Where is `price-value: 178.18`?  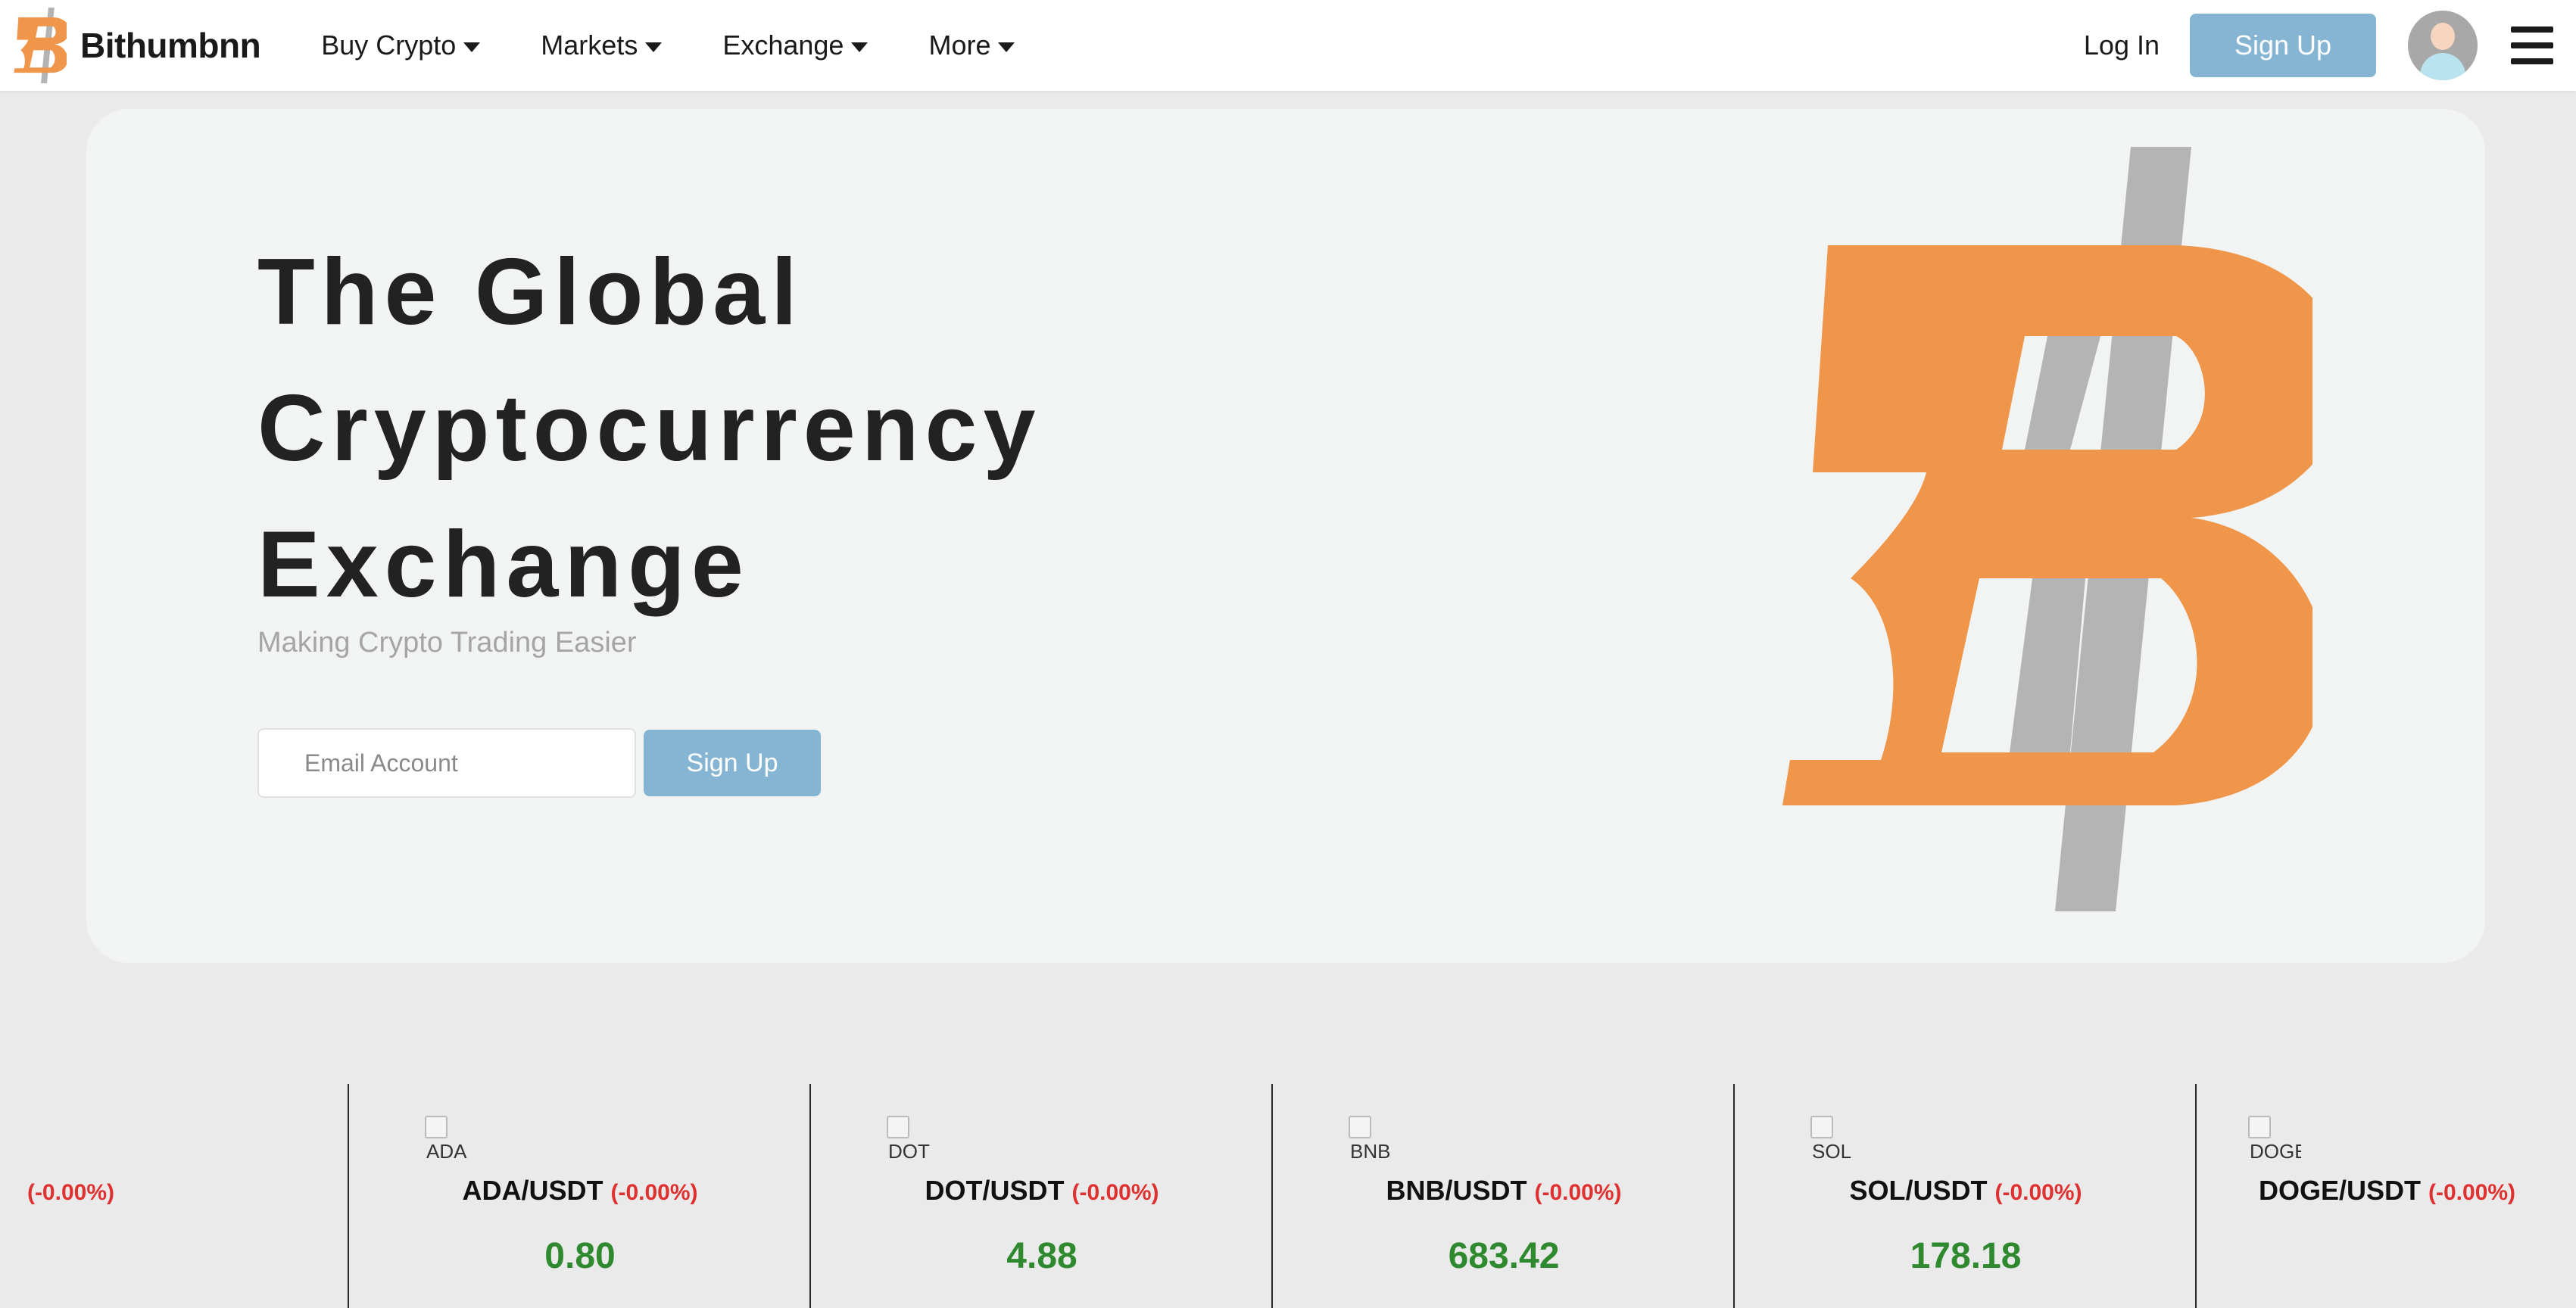 price-value: 178.18 is located at coordinates (1966, 1256).